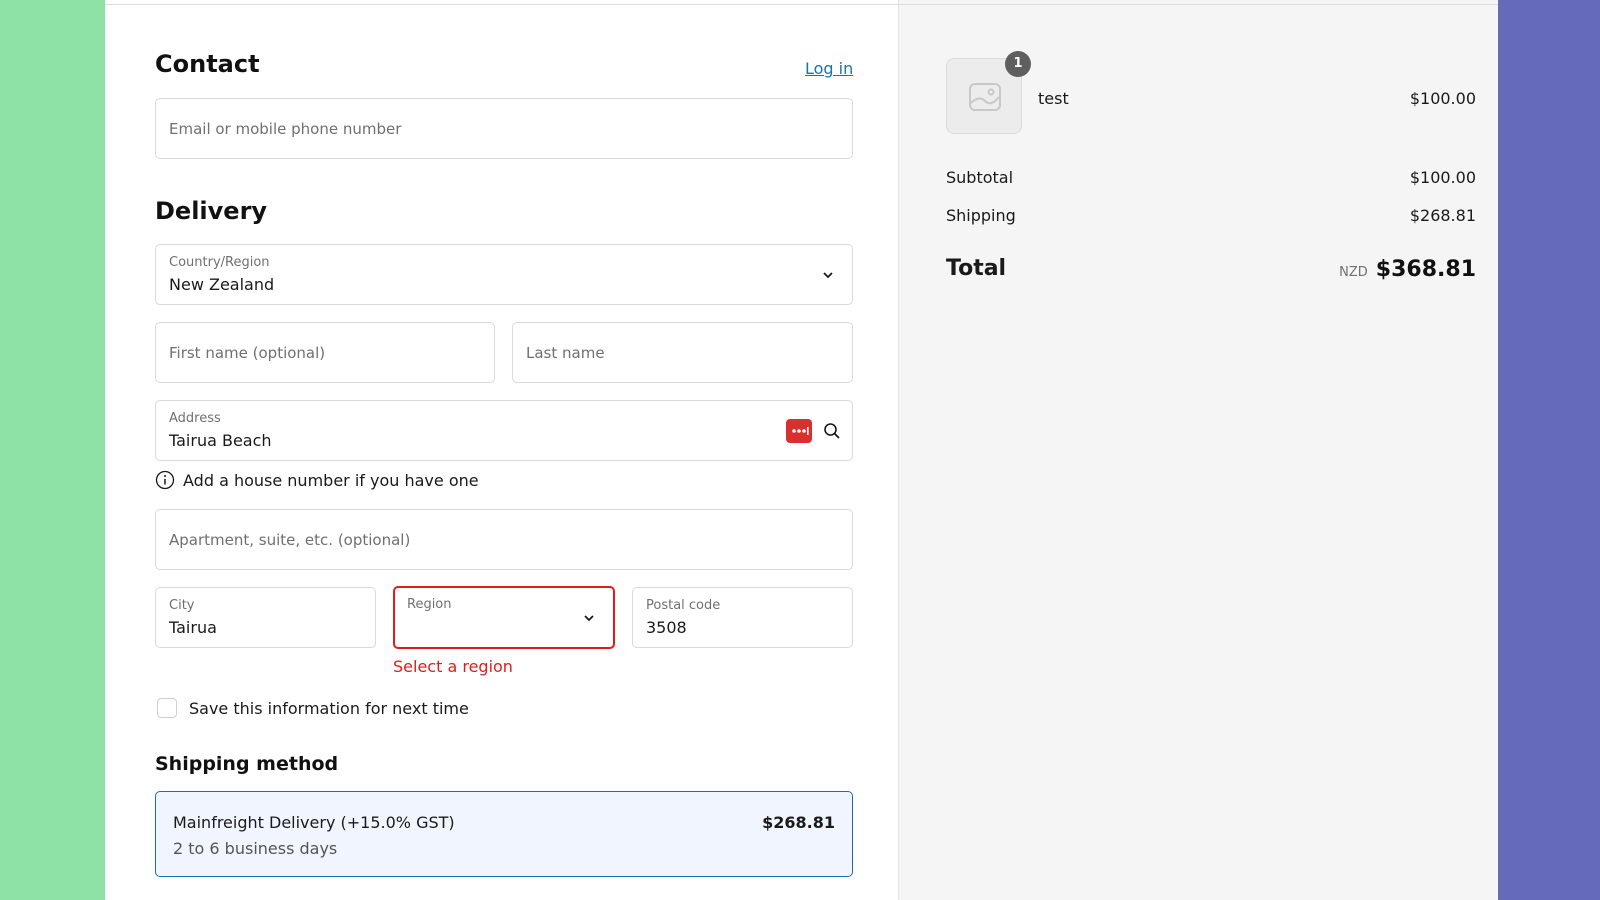  Describe the element at coordinates (207, 64) in the screenshot. I see `contact-heading: Contact` at that location.